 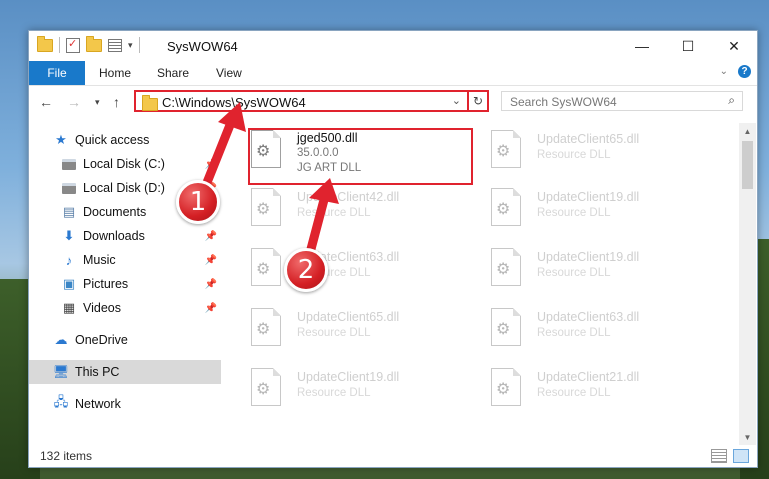 What do you see at coordinates (267, 187) in the screenshot?
I see `annotation-arrows` at bounding box center [267, 187].